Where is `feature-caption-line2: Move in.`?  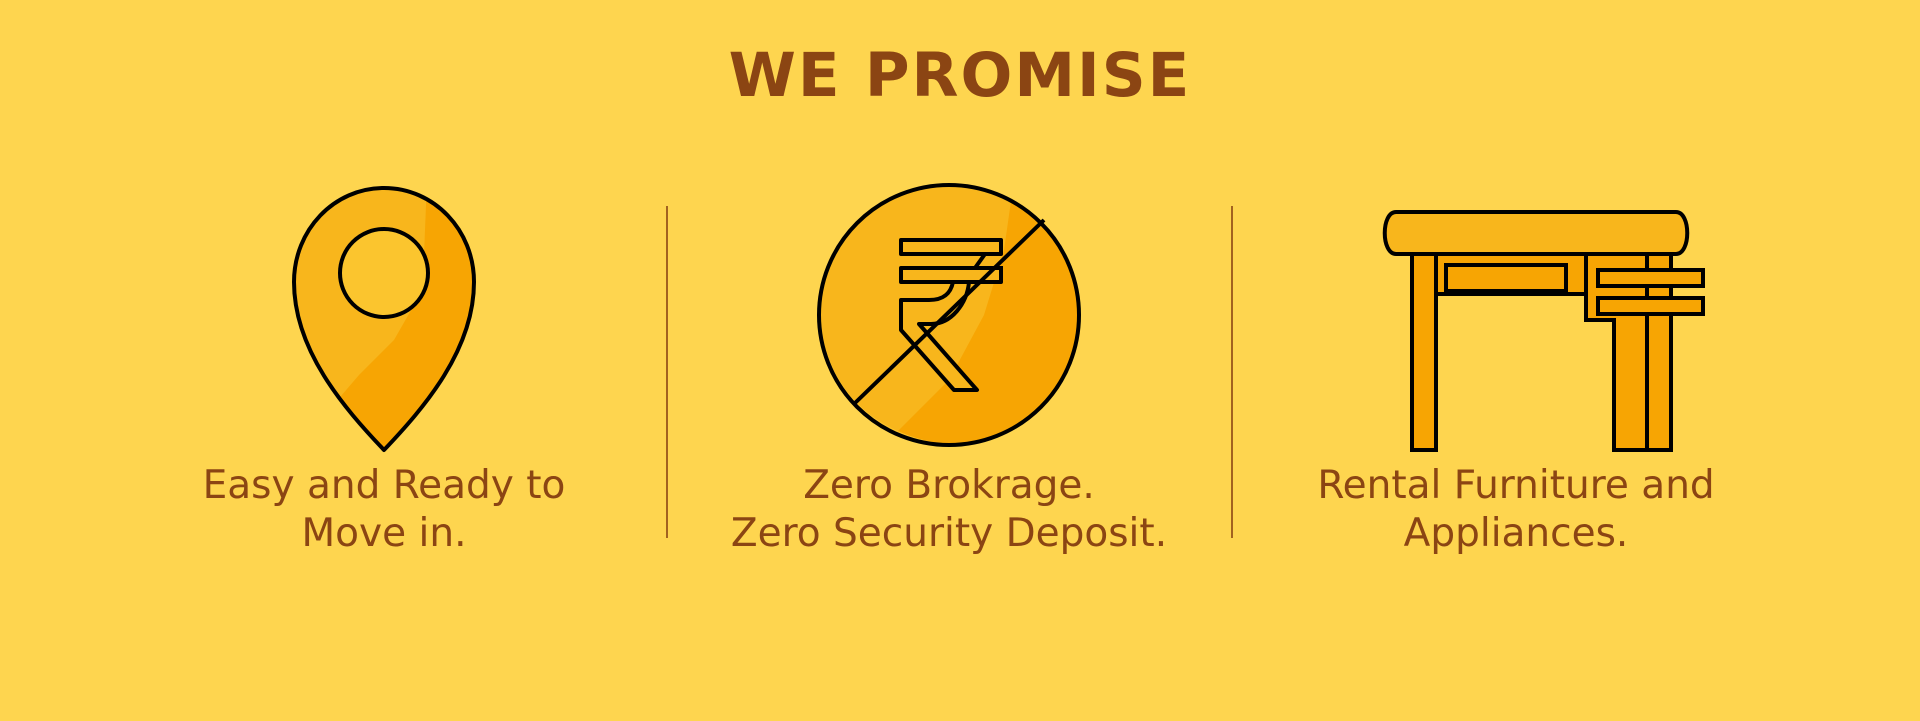 feature-caption-line2: Move in. is located at coordinates (384, 533).